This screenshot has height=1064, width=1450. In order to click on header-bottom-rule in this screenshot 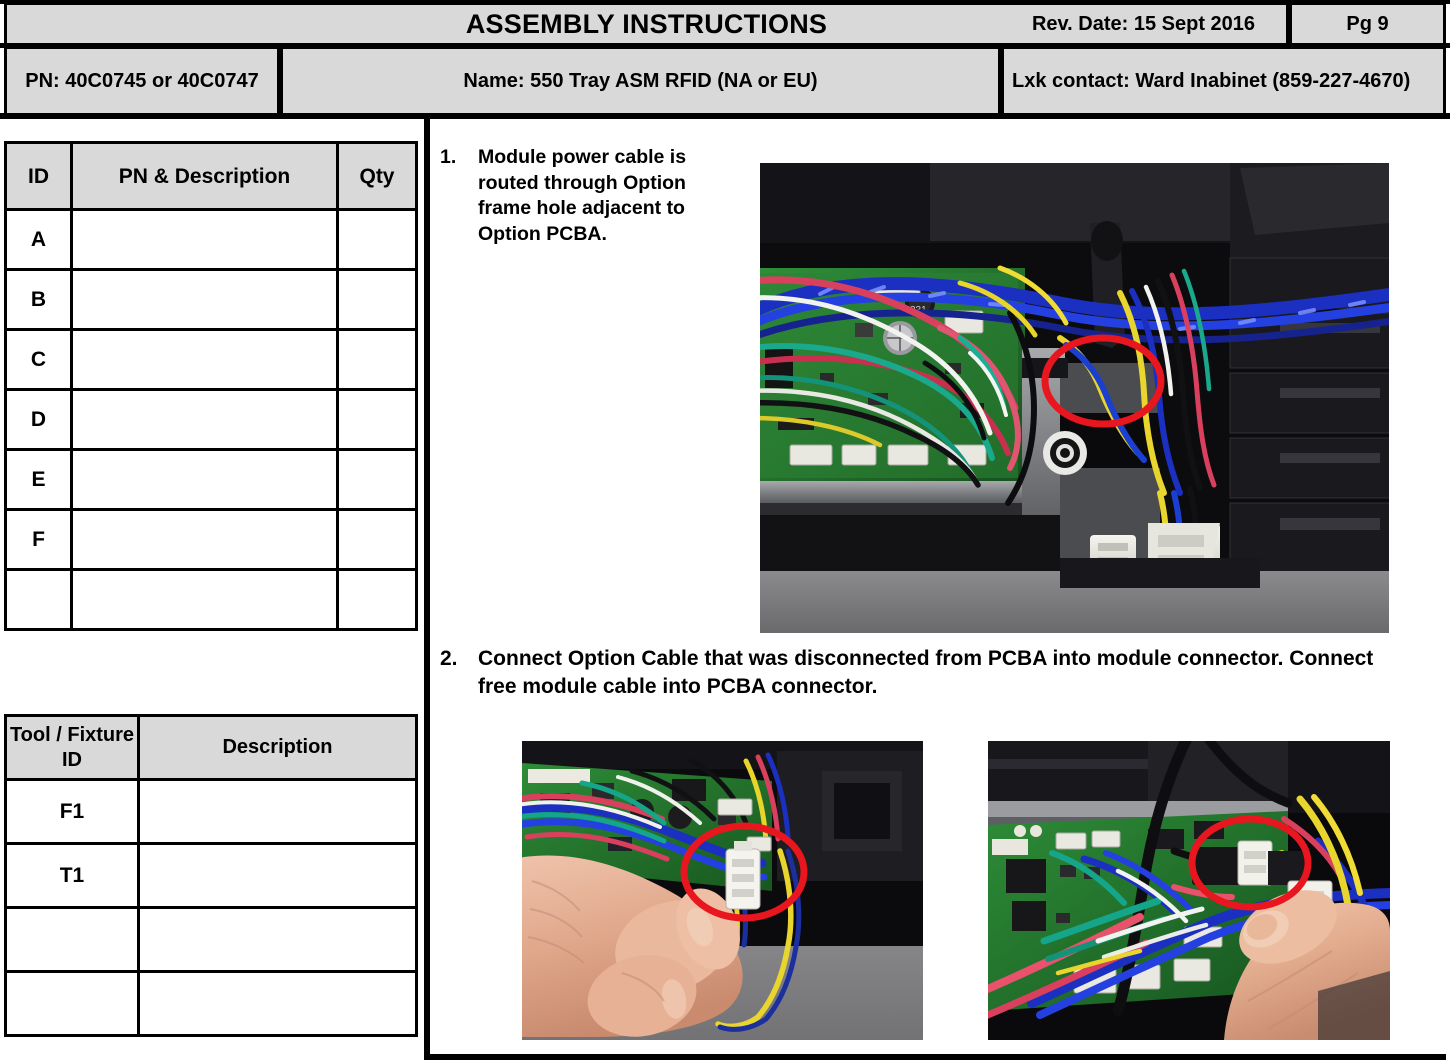, I will do `click(725, 116)`.